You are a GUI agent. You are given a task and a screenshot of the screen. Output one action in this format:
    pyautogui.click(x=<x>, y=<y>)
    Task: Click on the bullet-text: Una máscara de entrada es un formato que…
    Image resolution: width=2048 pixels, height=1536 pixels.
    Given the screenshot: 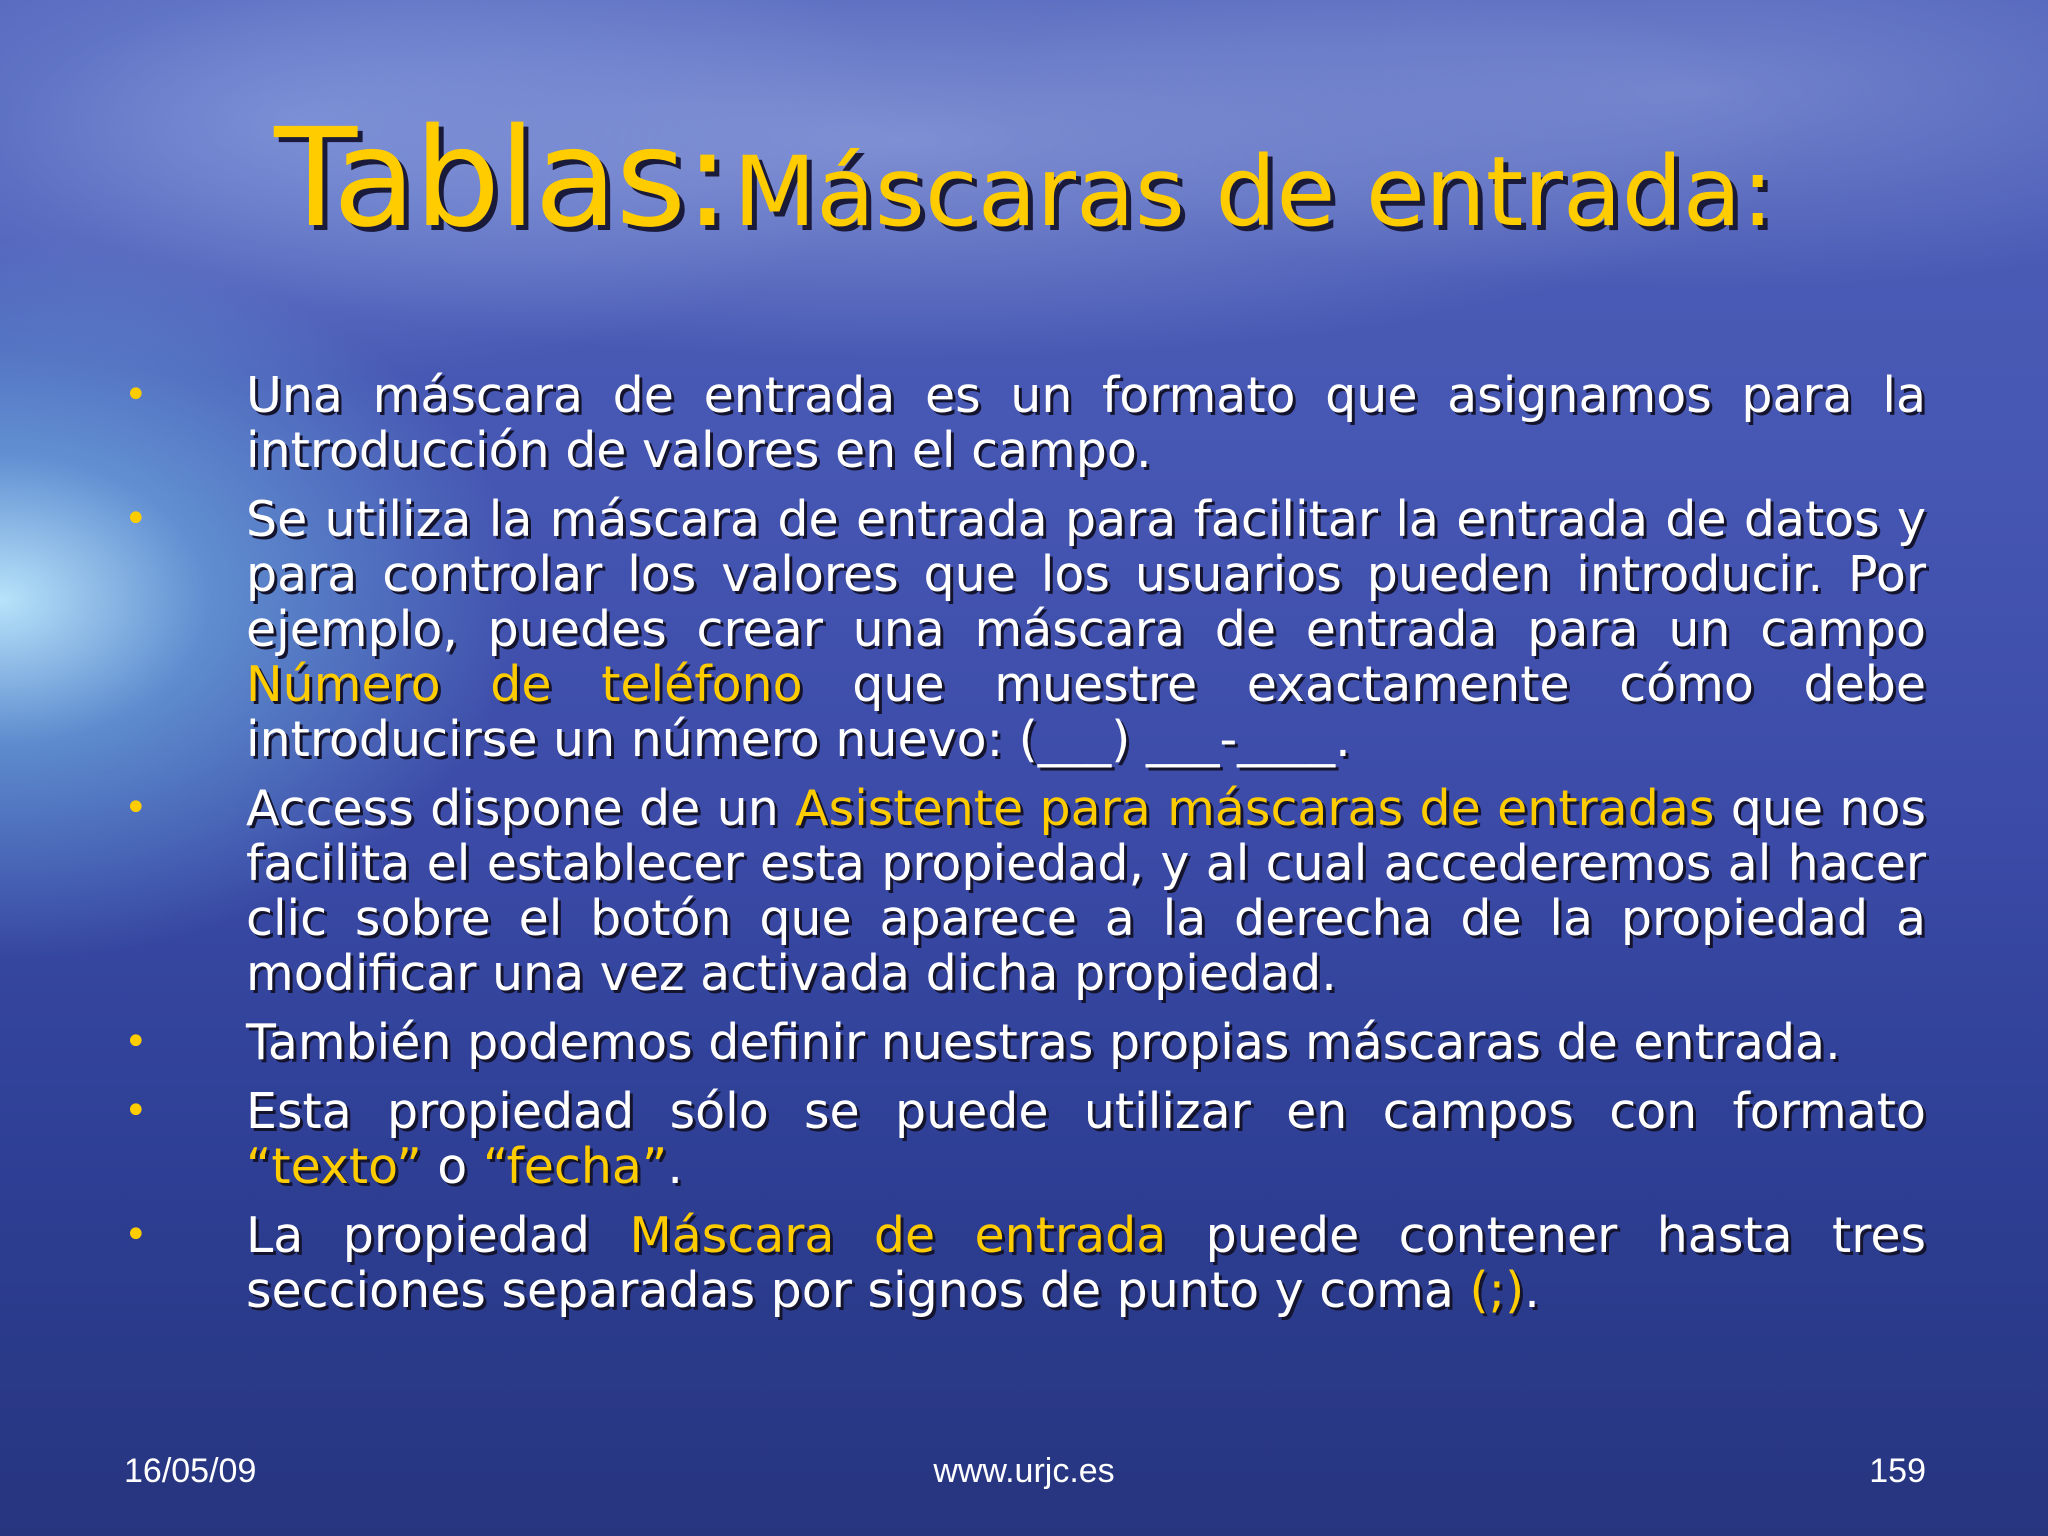 What is the action you would take?
    pyautogui.click(x=1086, y=423)
    